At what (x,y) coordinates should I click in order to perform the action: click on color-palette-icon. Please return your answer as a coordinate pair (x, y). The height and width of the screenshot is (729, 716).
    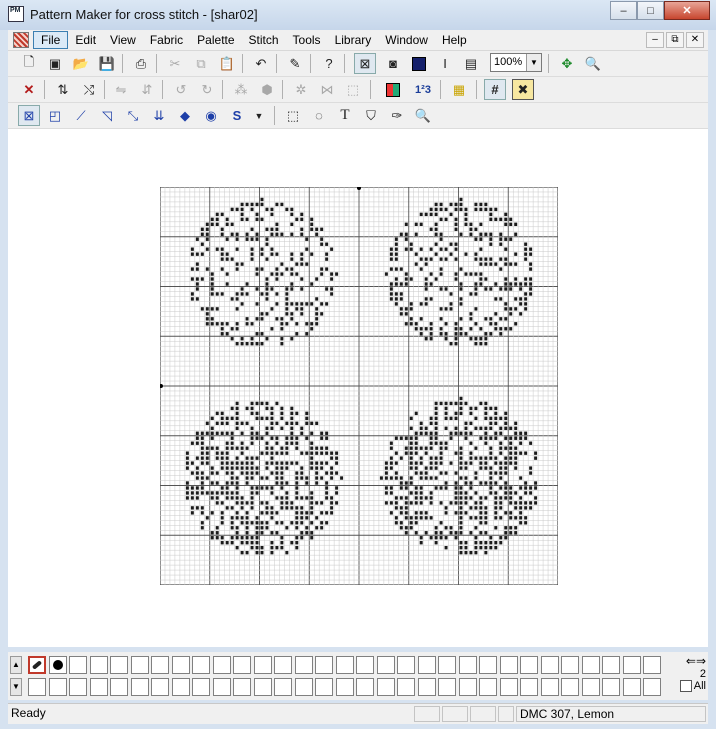
    Looking at the image, I should click on (393, 89).